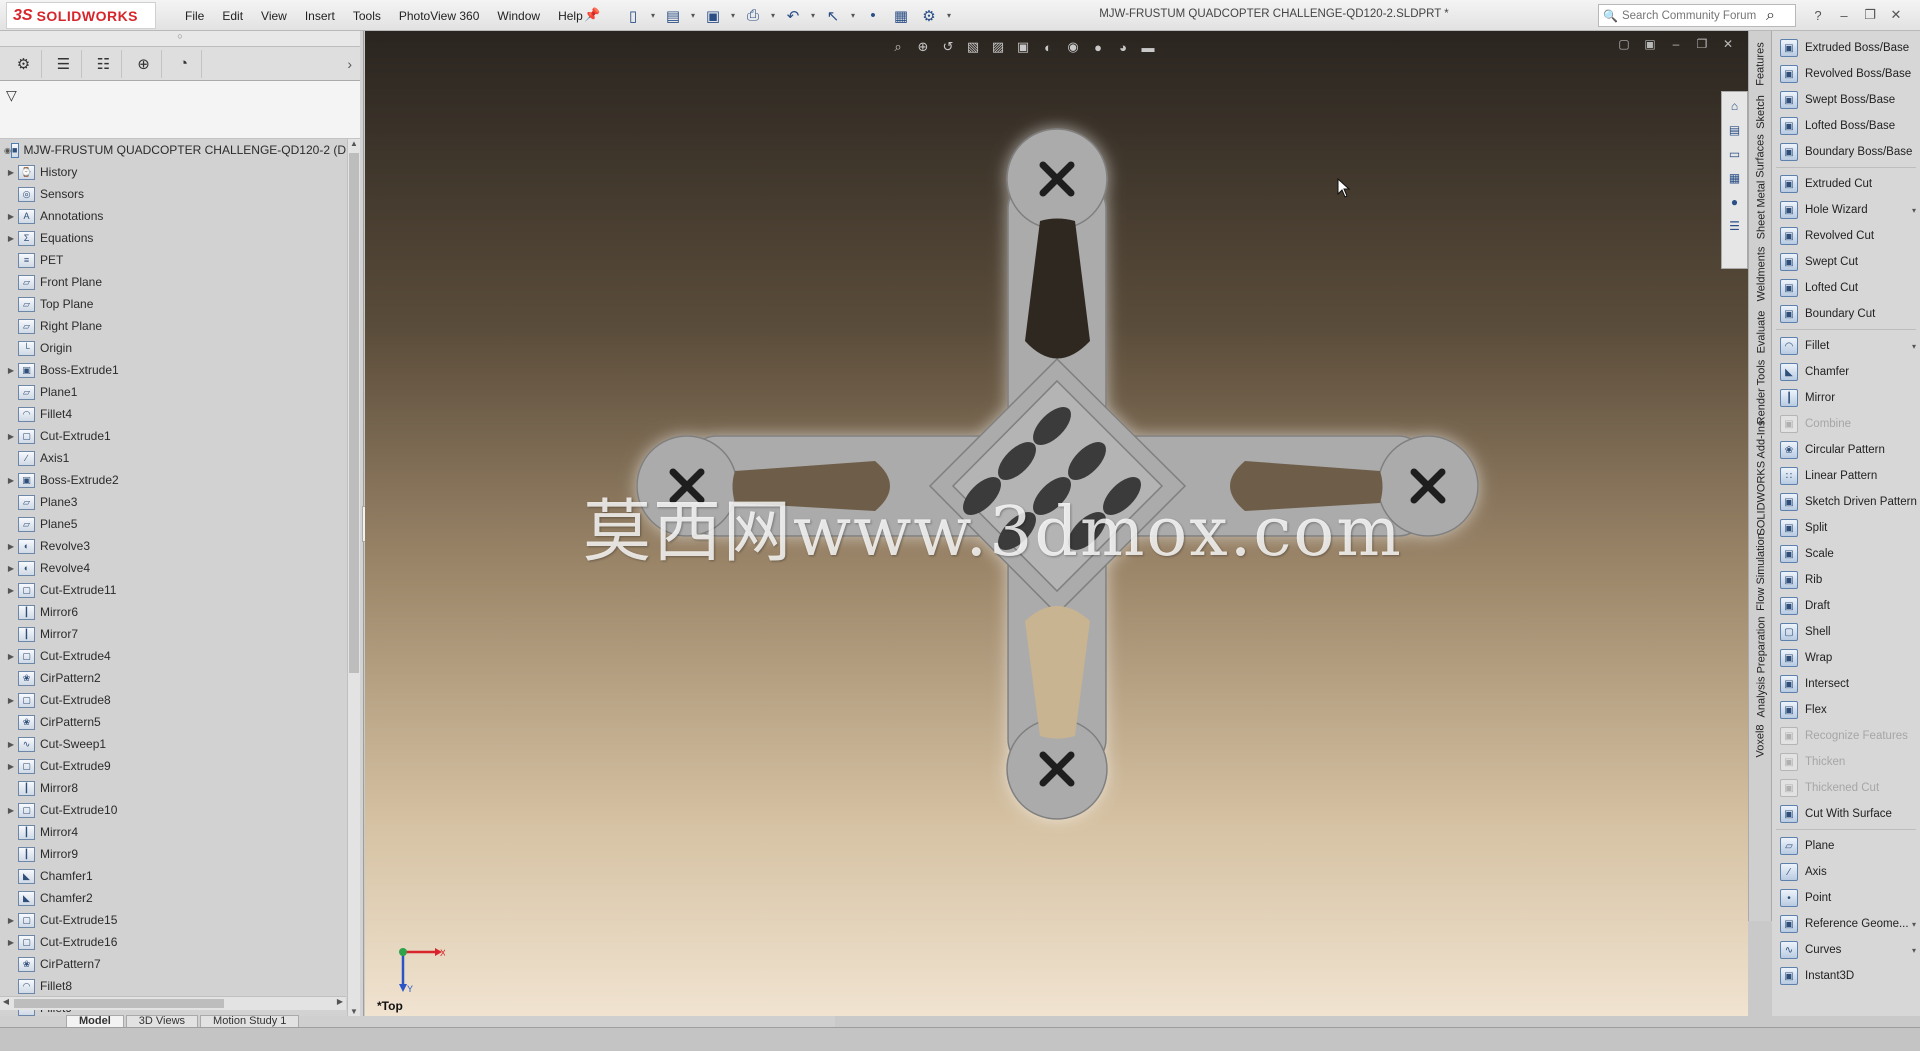  What do you see at coordinates (173, 348) in the screenshot?
I see `tree-item: └ Origin` at bounding box center [173, 348].